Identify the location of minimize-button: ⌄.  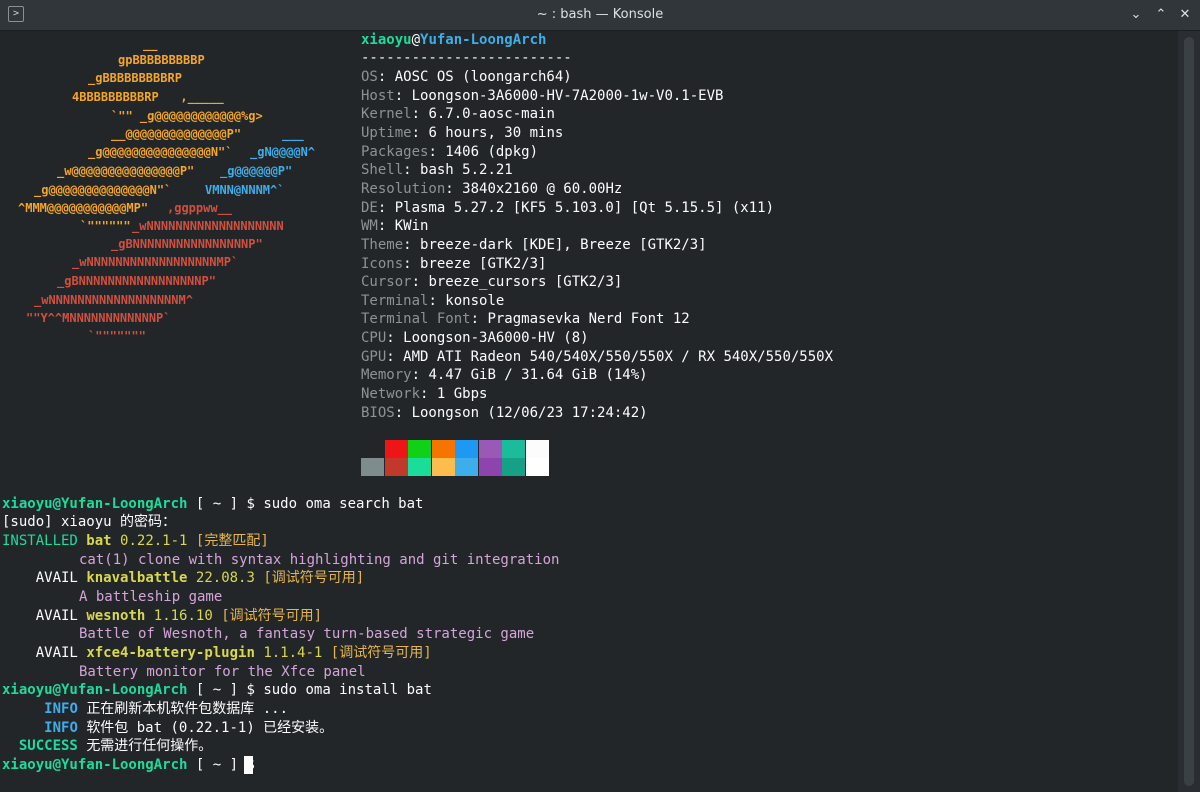
(1136, 15).